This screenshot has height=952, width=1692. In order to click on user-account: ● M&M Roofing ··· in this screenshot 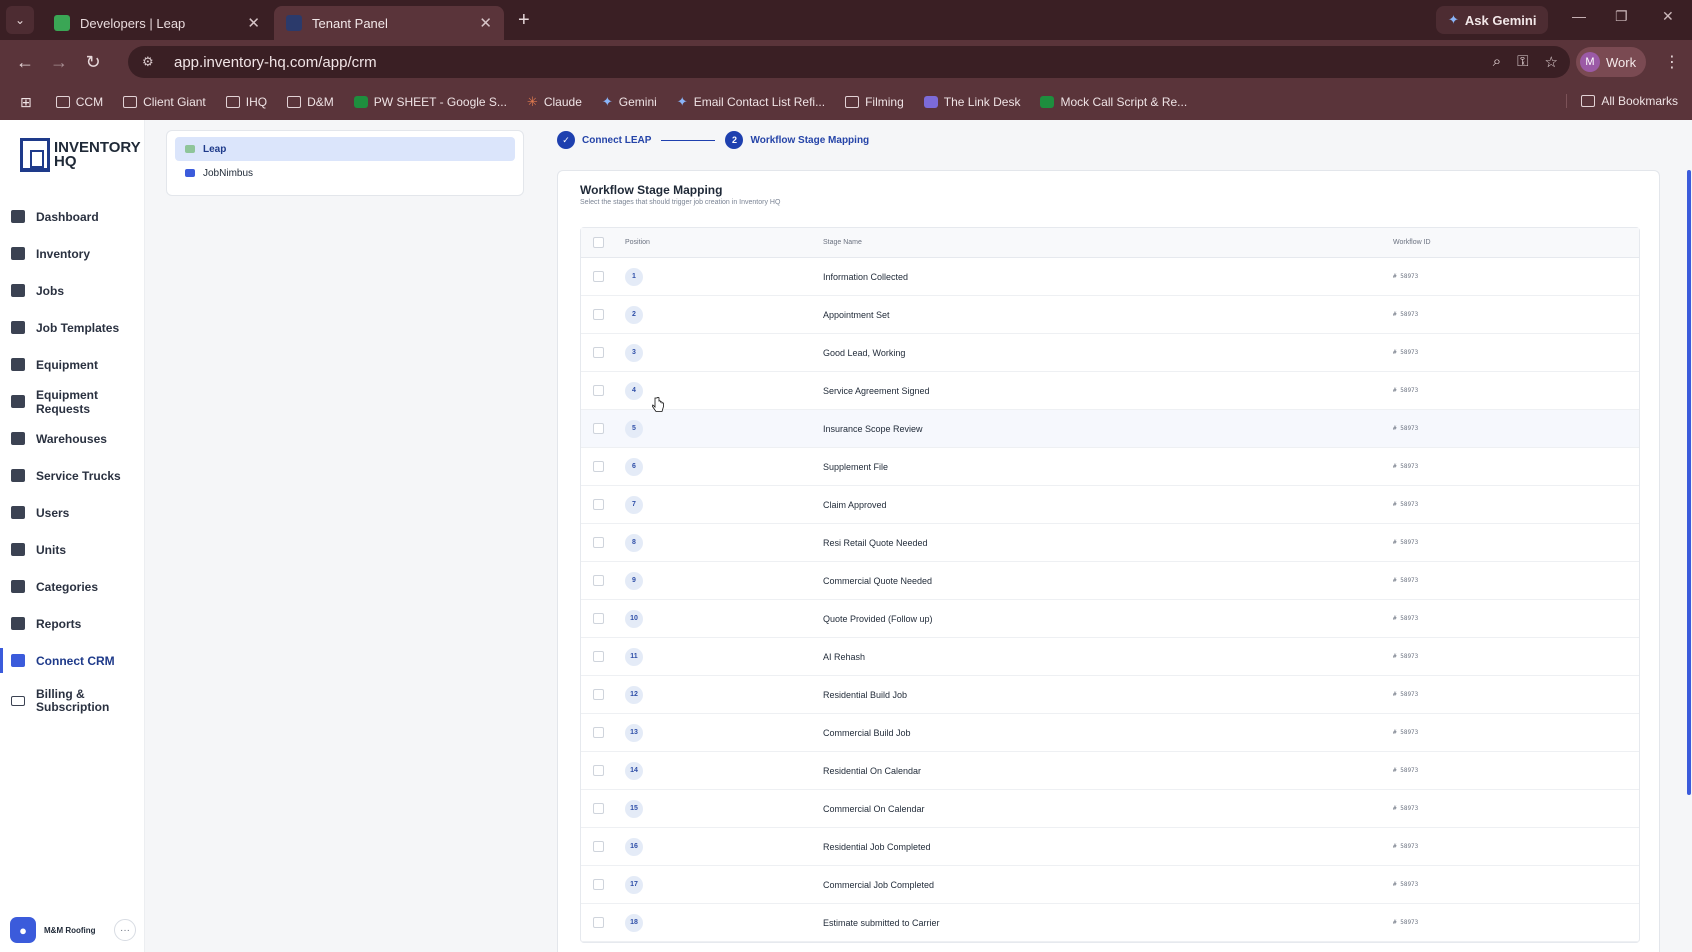, I will do `click(73, 930)`.